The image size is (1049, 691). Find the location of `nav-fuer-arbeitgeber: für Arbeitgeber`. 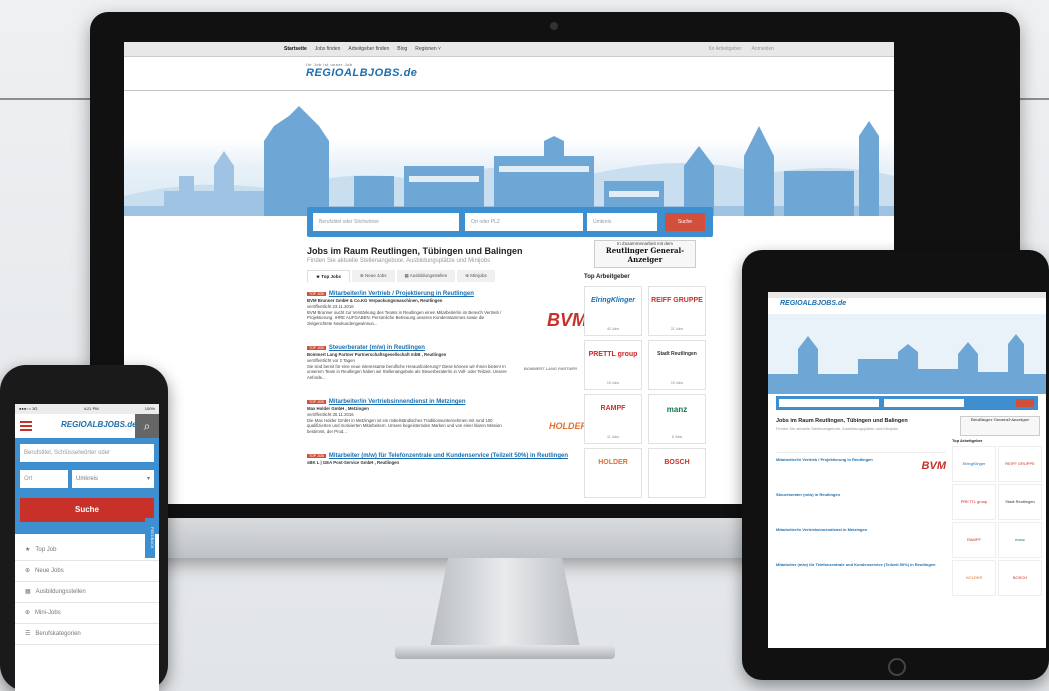

nav-fuer-arbeitgeber: für Arbeitgeber is located at coordinates (725, 49).